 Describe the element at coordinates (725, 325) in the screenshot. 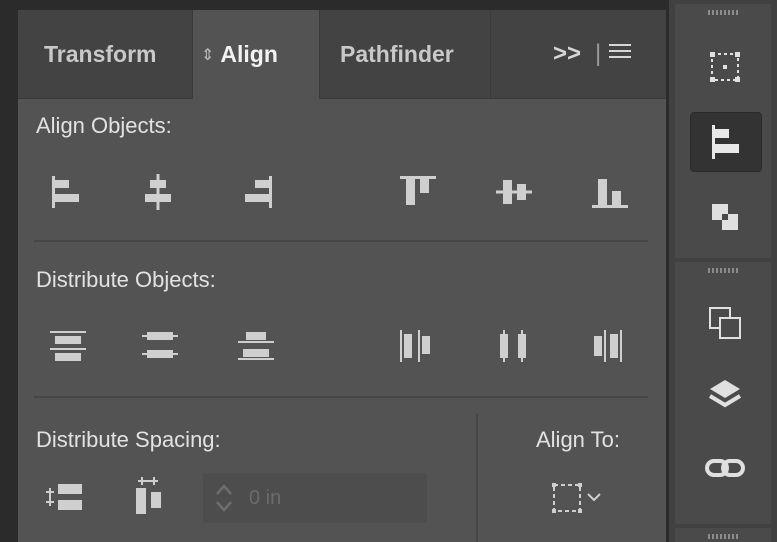

I see `artboards-icon` at that location.